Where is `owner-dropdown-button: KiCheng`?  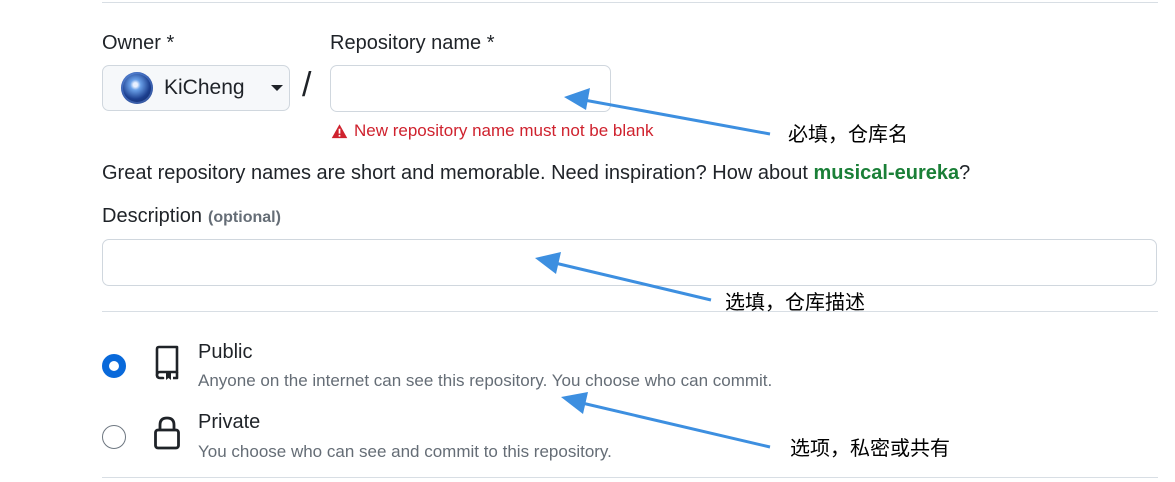 owner-dropdown-button: KiCheng is located at coordinates (196, 88).